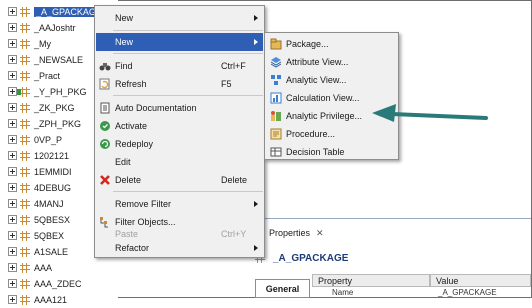  I want to click on attribute-view-icon, so click(276, 62).